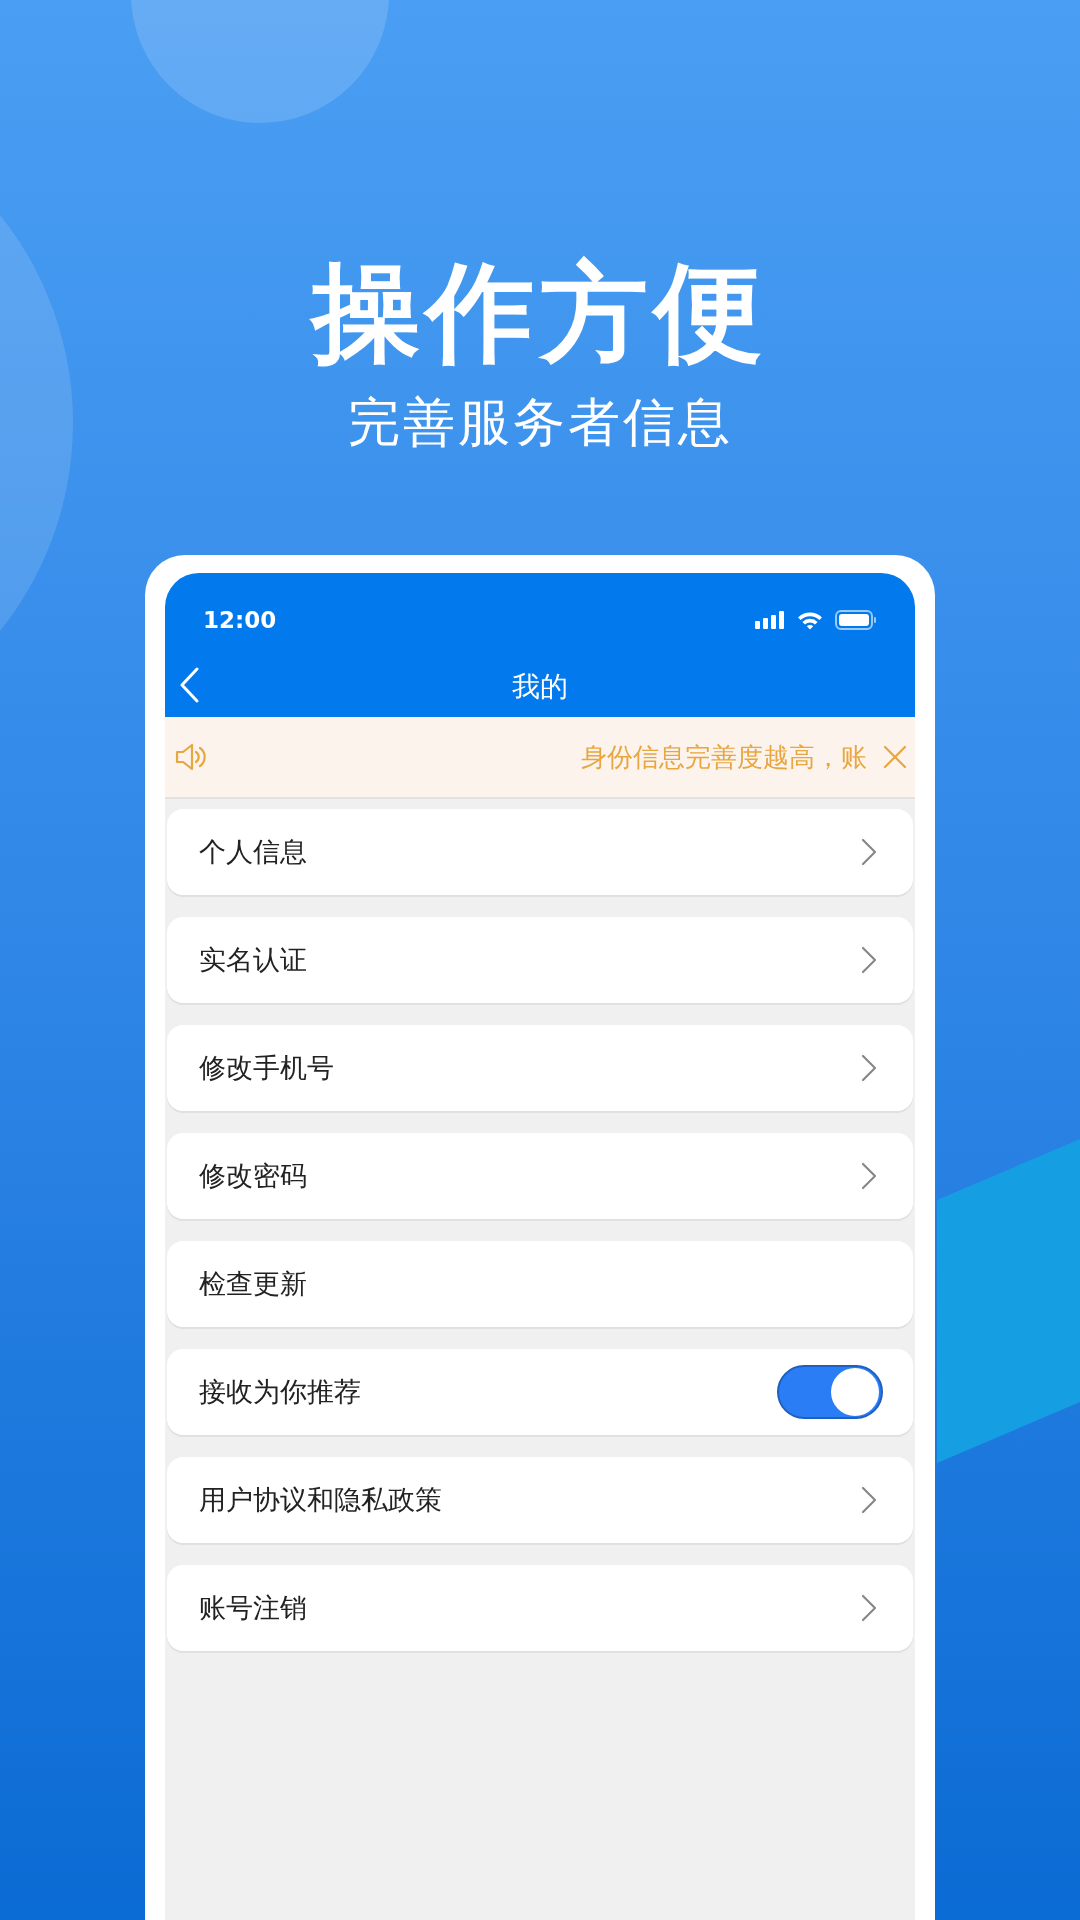 This screenshot has width=1080, height=1920. What do you see at coordinates (540, 687) in the screenshot?
I see `nav-title: 我的` at bounding box center [540, 687].